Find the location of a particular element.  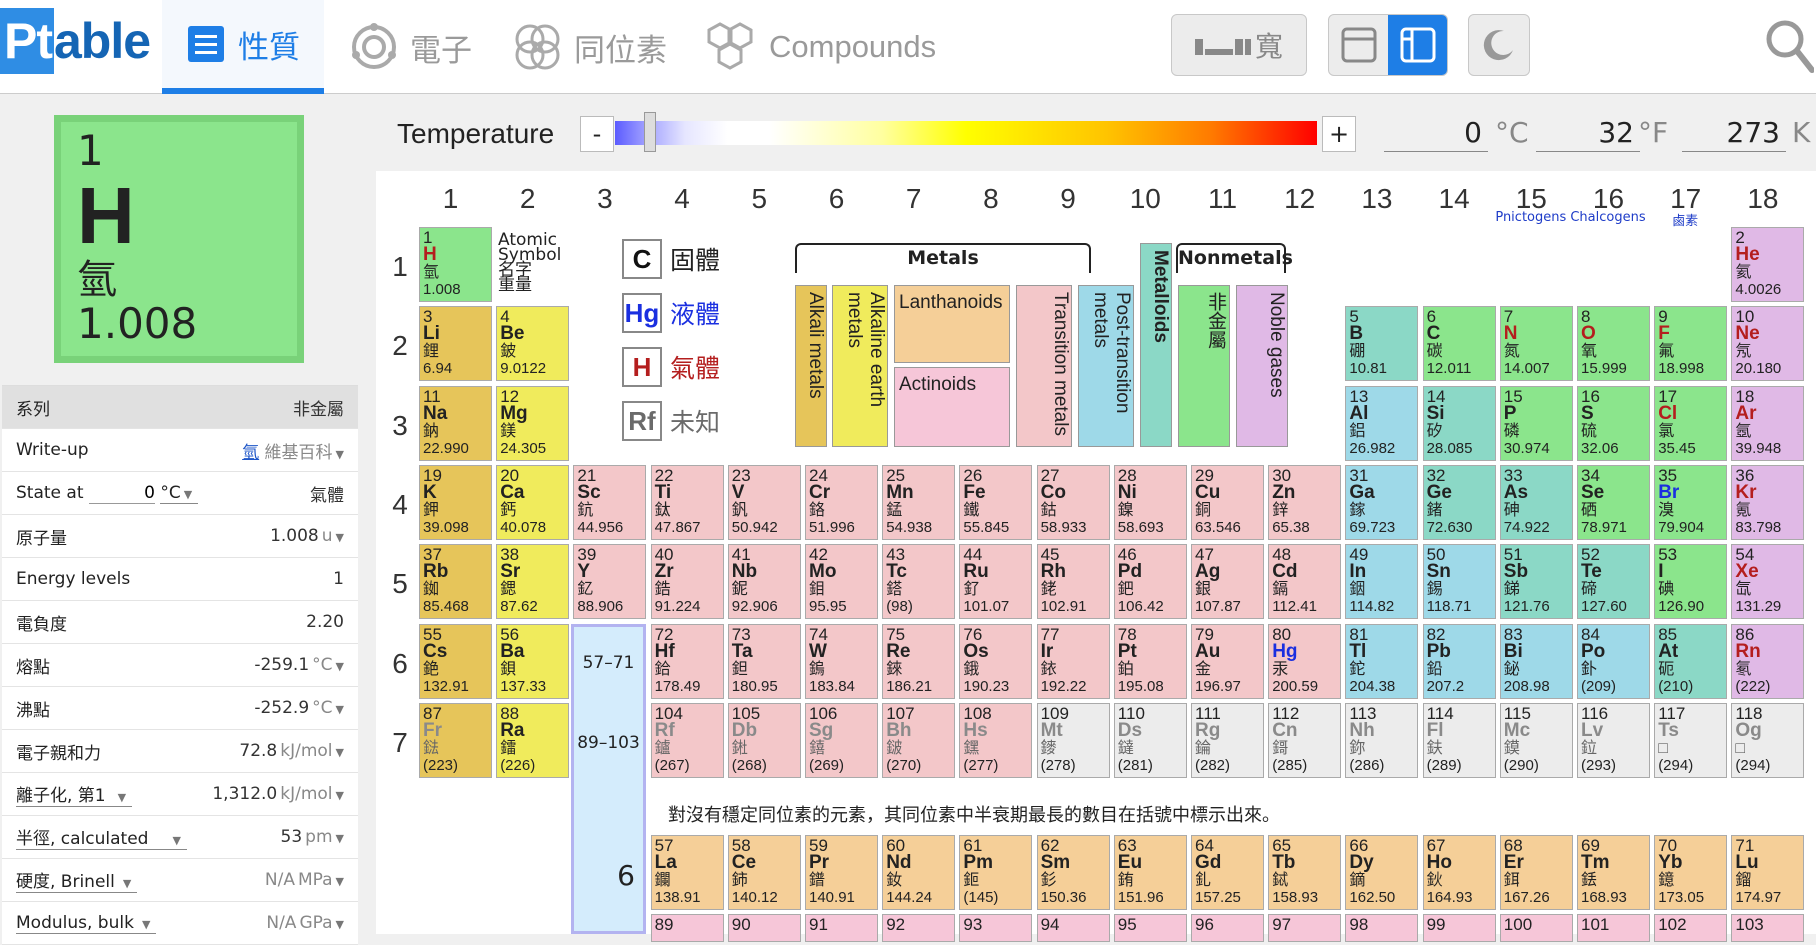

element-cell: 118 Og □ (294) is located at coordinates (1768, 740).